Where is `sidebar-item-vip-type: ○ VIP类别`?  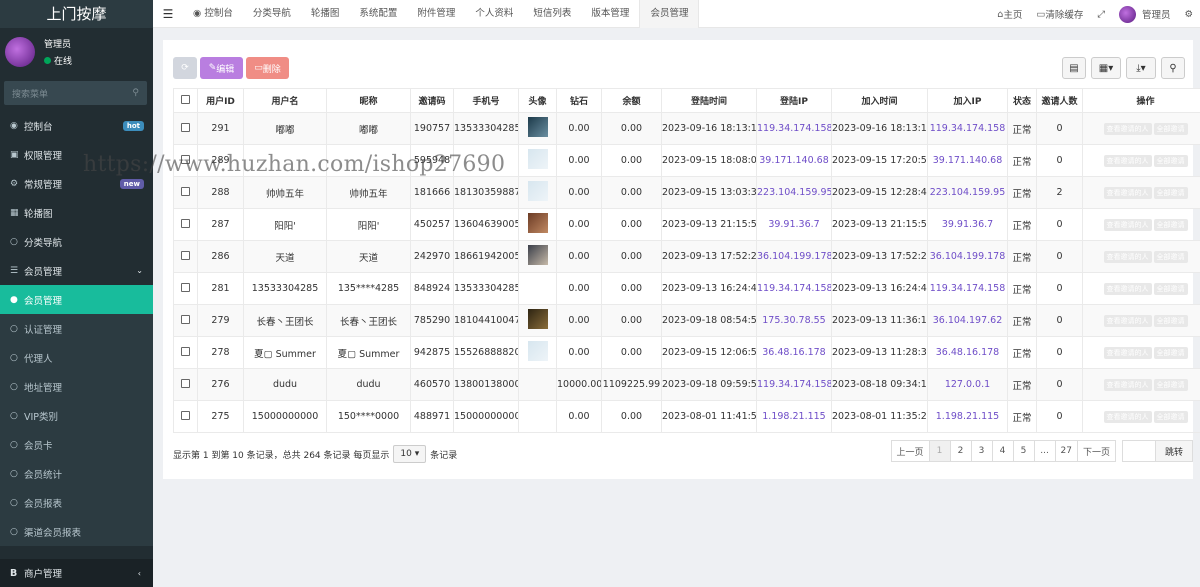 sidebar-item-vip-type: ○ VIP类别 is located at coordinates (76, 415).